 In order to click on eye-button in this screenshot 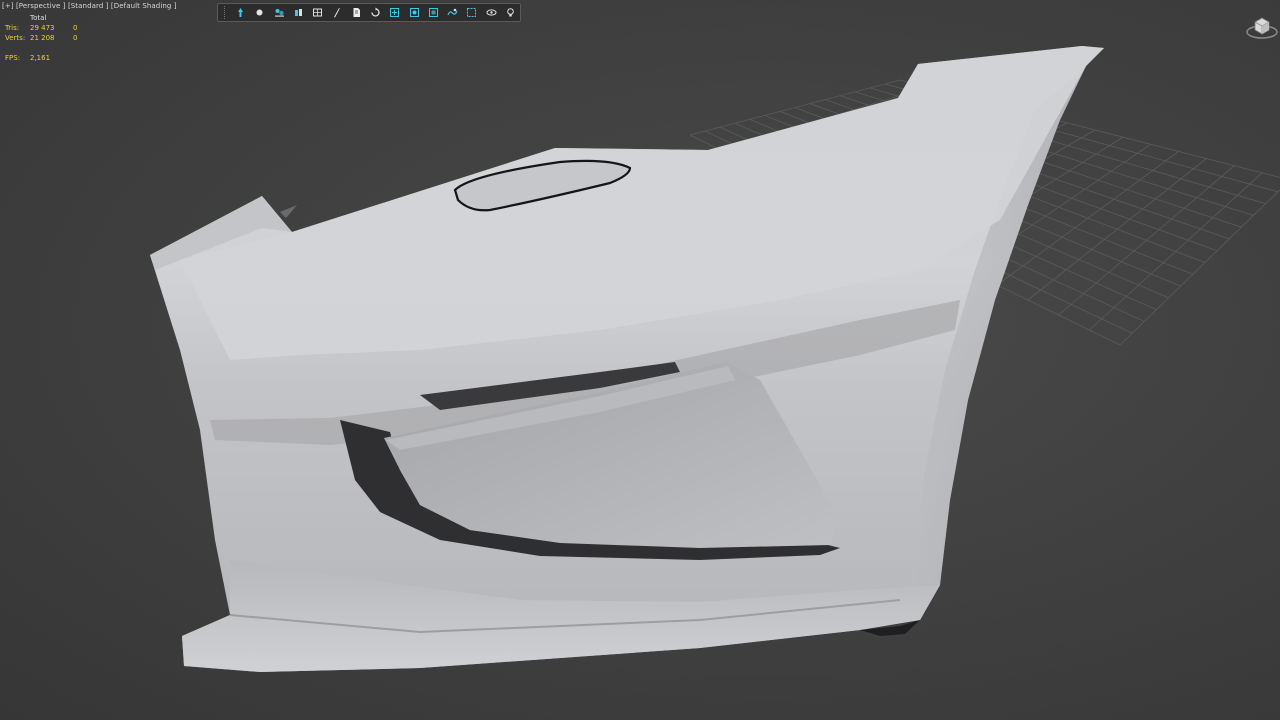, I will do `click(491, 12)`.